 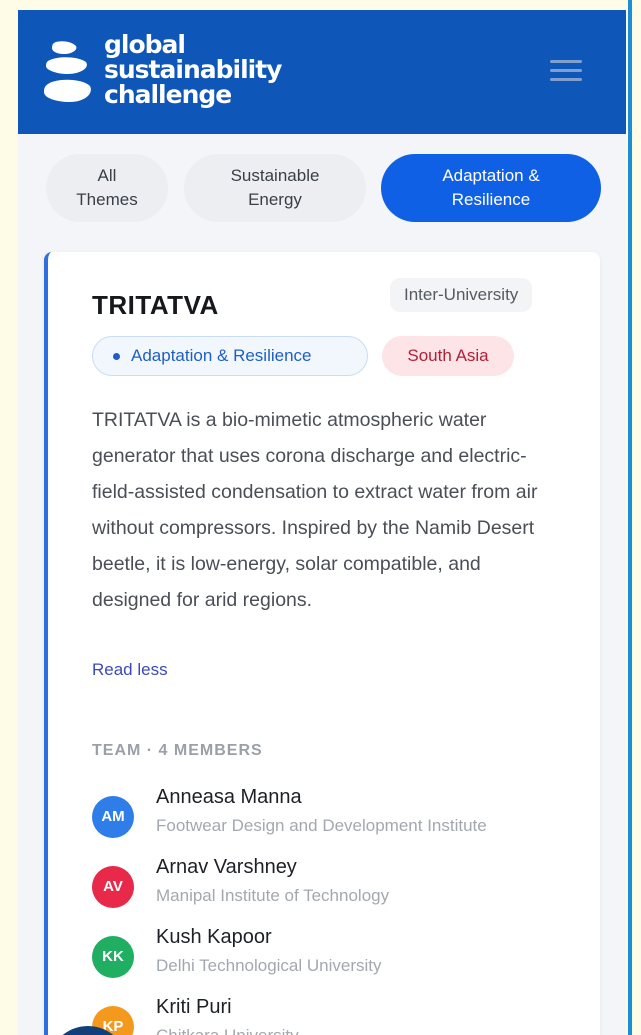 What do you see at coordinates (448, 356) in the screenshot?
I see `region-chip: South Asia` at bounding box center [448, 356].